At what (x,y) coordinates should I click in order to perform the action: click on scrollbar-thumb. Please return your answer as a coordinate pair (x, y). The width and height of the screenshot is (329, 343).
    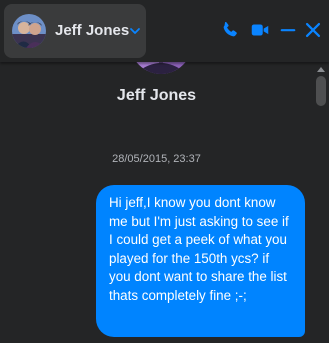
    Looking at the image, I should click on (321, 91).